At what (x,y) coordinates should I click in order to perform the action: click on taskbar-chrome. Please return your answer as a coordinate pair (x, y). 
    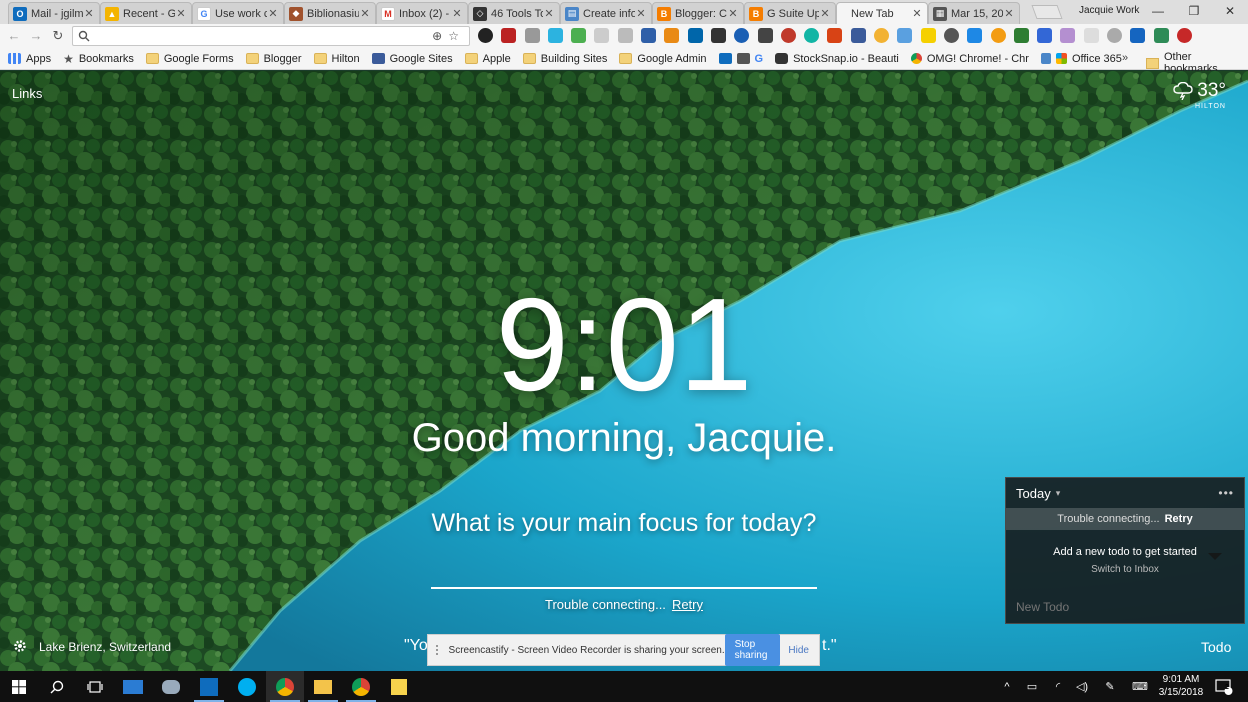
    Looking at the image, I should click on (285, 686).